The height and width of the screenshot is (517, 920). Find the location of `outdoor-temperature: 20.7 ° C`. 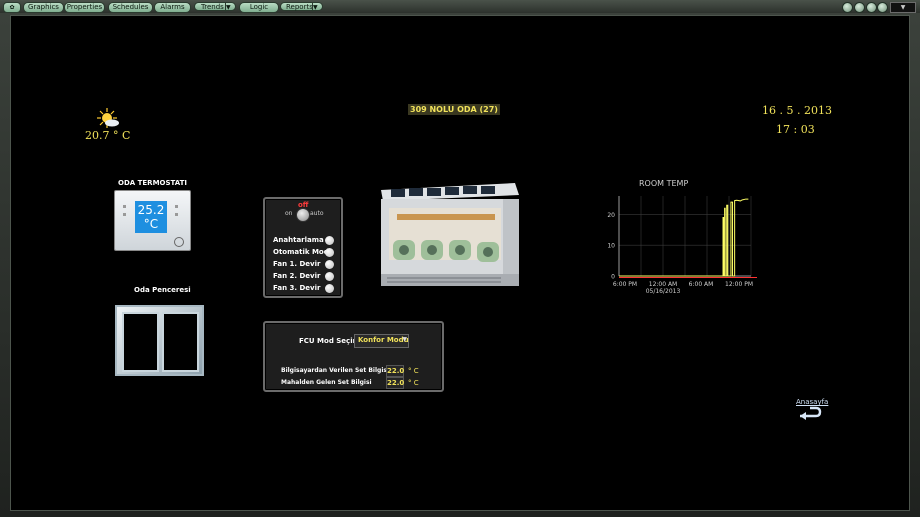

outdoor-temperature: 20.7 ° C is located at coordinates (108, 135).